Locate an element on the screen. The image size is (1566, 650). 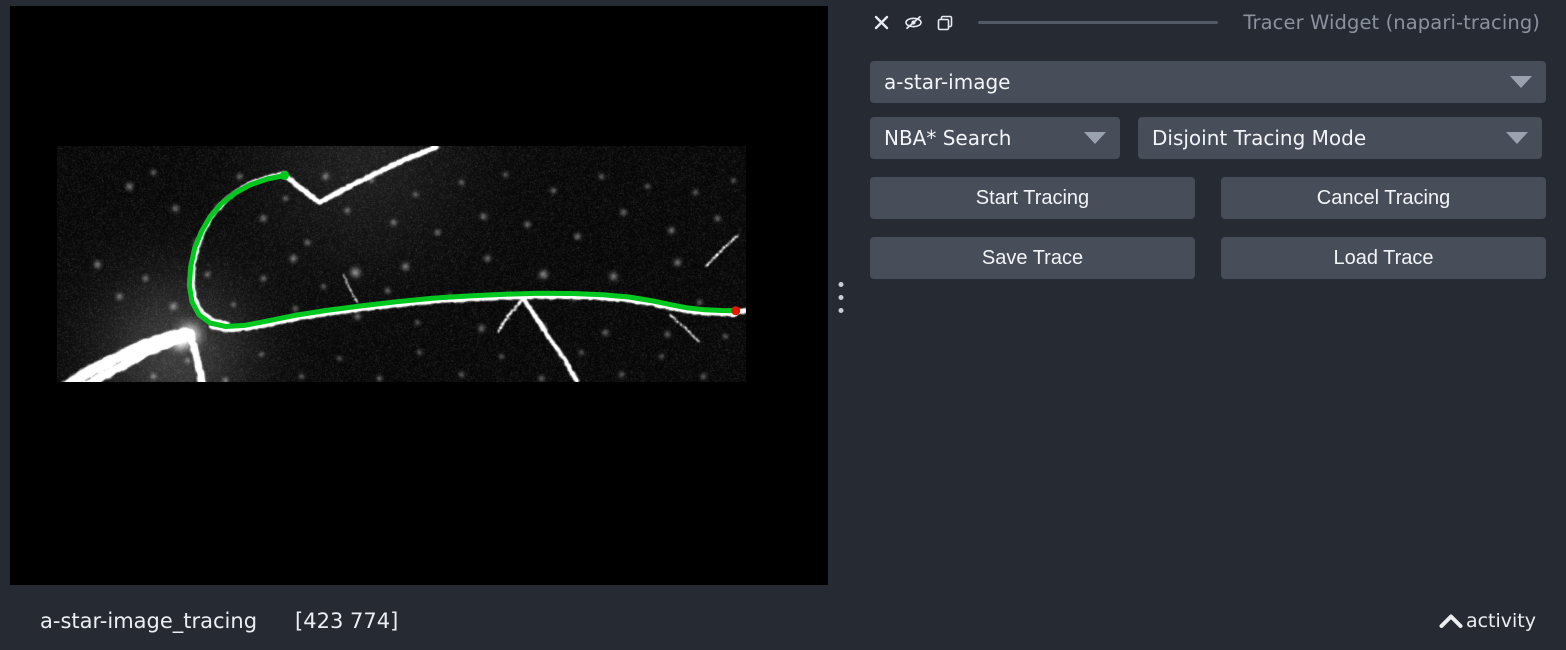
search-algorithm-select: NBA* Search is located at coordinates (995, 138).